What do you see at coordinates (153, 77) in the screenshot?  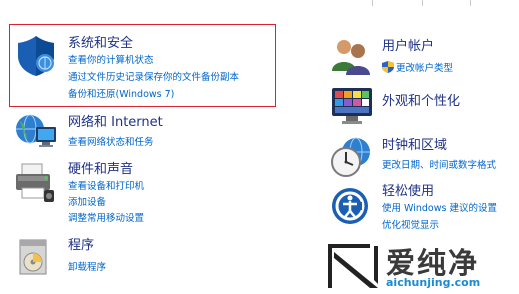 I see `link-file-history-backup: 通过文件历史记录保存你的文件备份副本` at bounding box center [153, 77].